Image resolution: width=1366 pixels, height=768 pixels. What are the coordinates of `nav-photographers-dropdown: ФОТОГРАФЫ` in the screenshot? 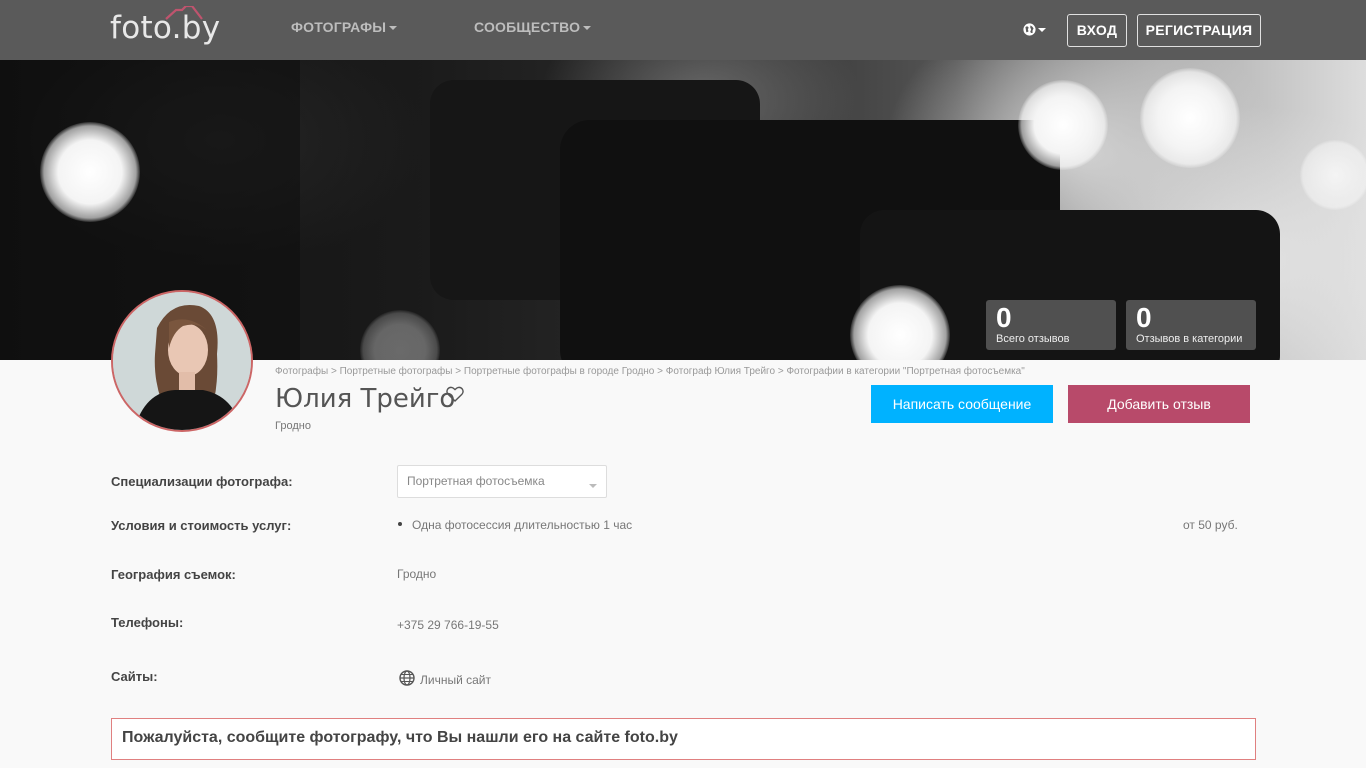 It's located at (344, 27).